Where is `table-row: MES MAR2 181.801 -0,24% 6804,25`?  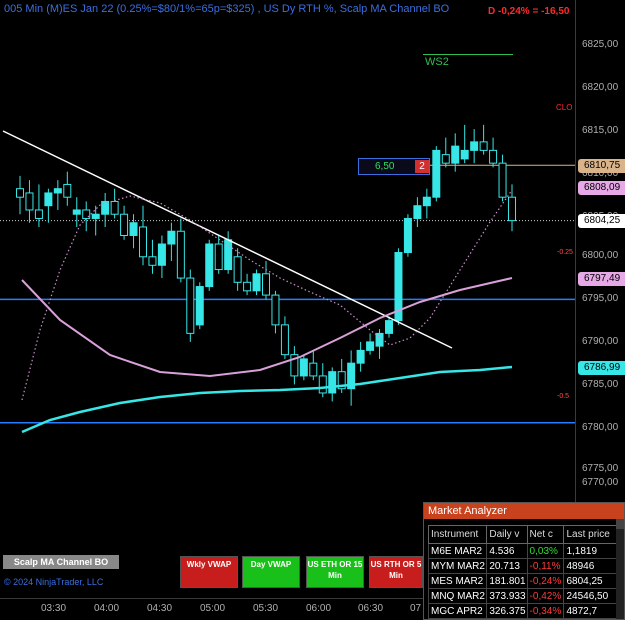
table-row: MES MAR2 181.801 -0,24% 6804,25 is located at coordinates (525, 581).